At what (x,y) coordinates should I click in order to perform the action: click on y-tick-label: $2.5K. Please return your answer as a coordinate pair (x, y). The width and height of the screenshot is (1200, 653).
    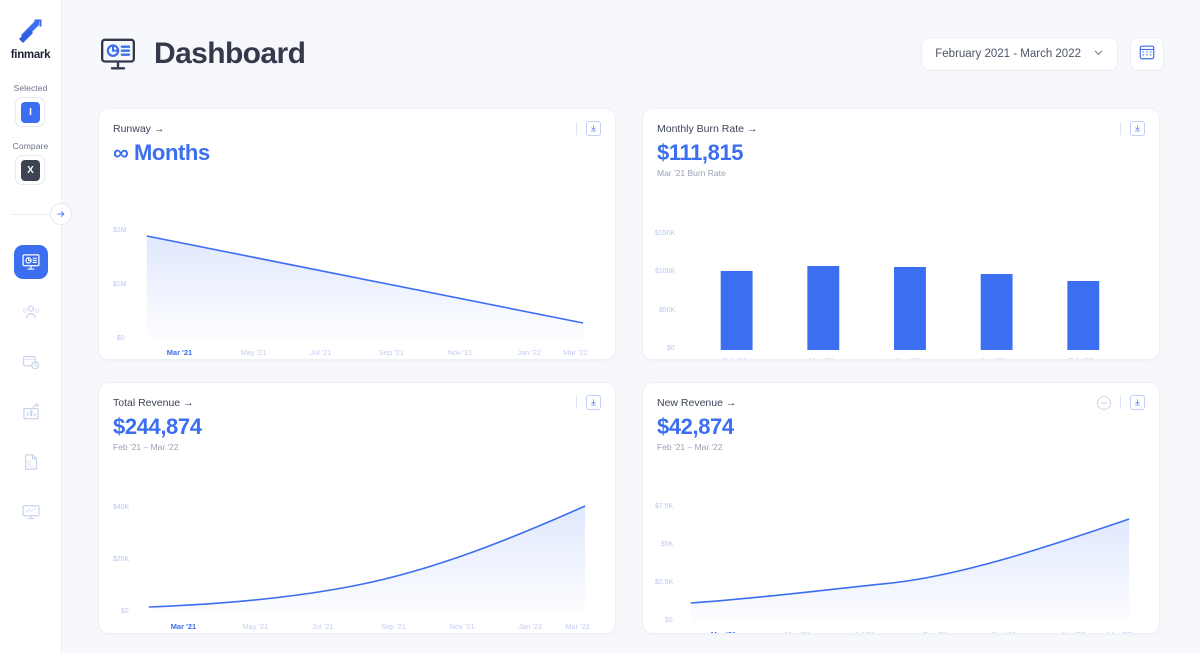
    Looking at the image, I should click on (664, 582).